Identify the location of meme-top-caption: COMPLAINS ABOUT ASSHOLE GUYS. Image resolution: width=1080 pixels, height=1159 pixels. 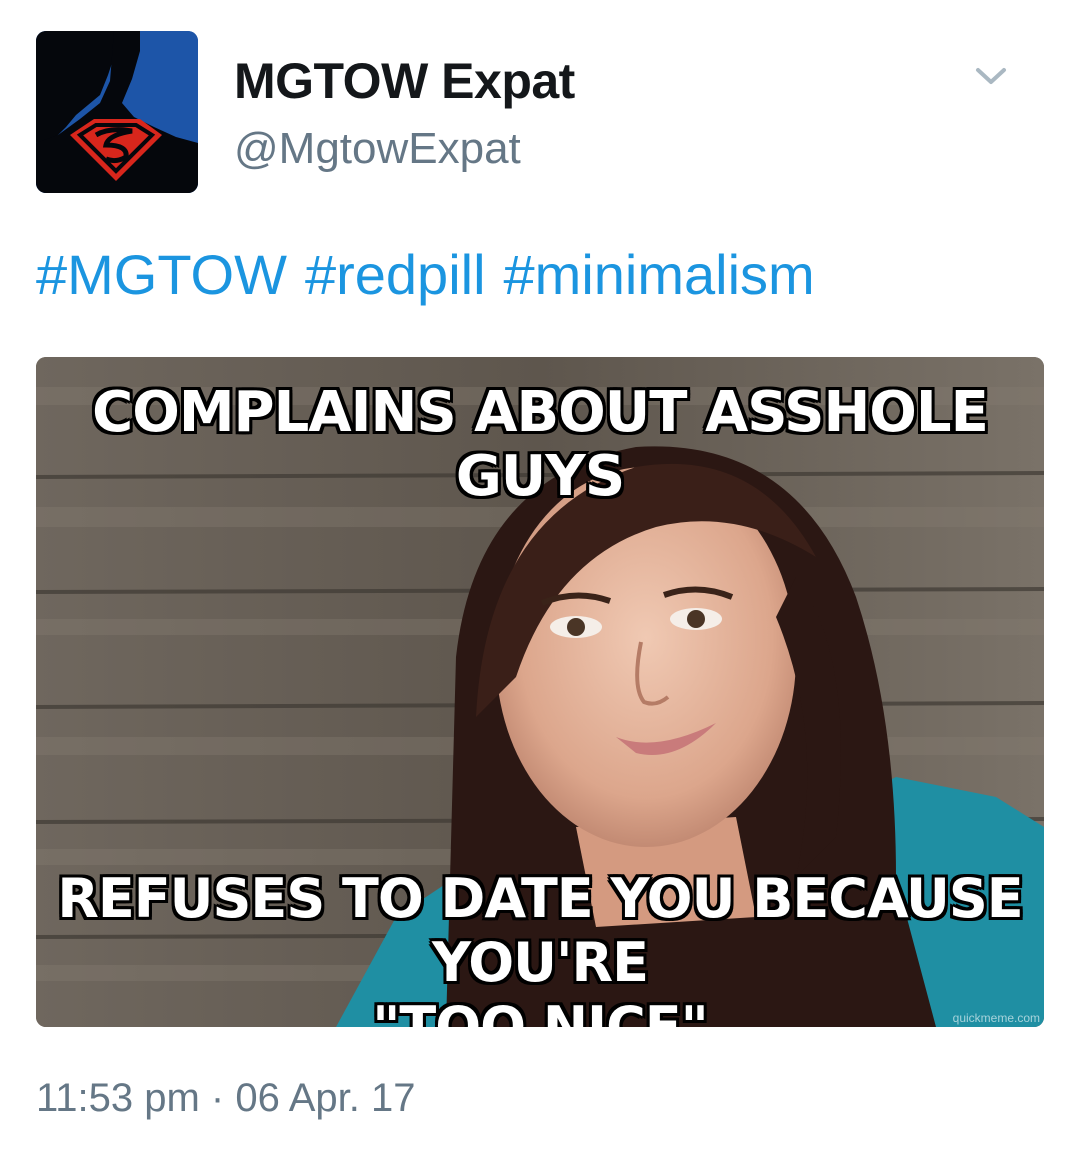
(540, 444).